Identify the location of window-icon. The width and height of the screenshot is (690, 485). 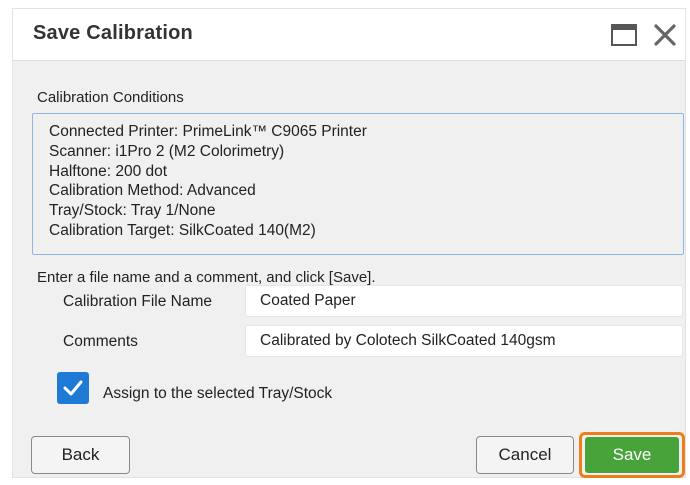
(624, 35).